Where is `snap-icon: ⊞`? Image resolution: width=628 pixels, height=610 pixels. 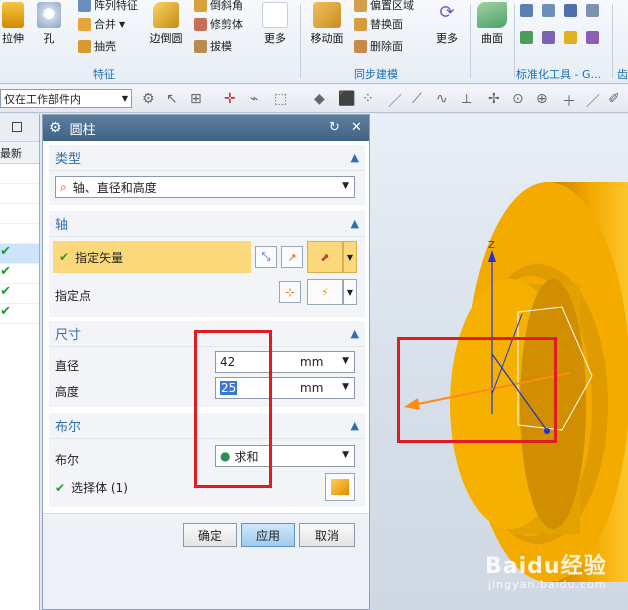 snap-icon: ⊞ is located at coordinates (196, 99).